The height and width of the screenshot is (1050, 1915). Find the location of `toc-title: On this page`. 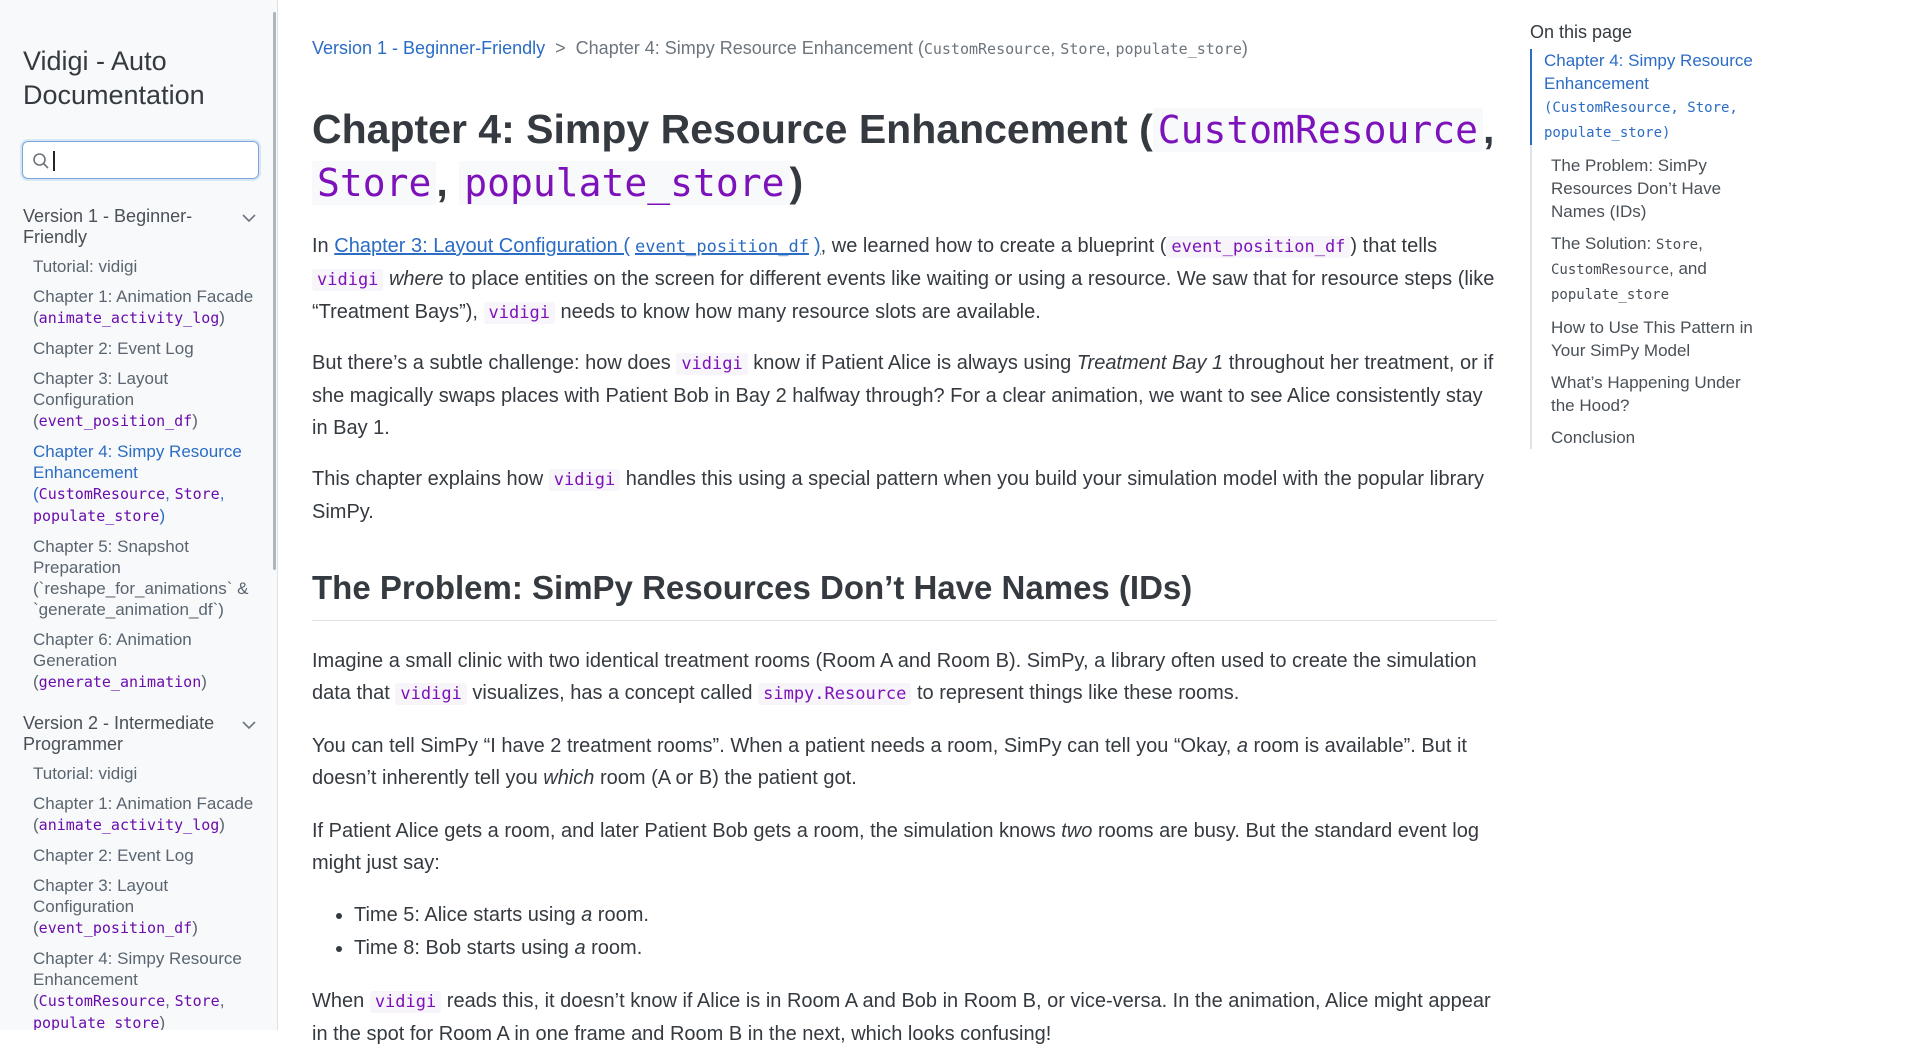

toc-title: On this page is located at coordinates (1581, 32).